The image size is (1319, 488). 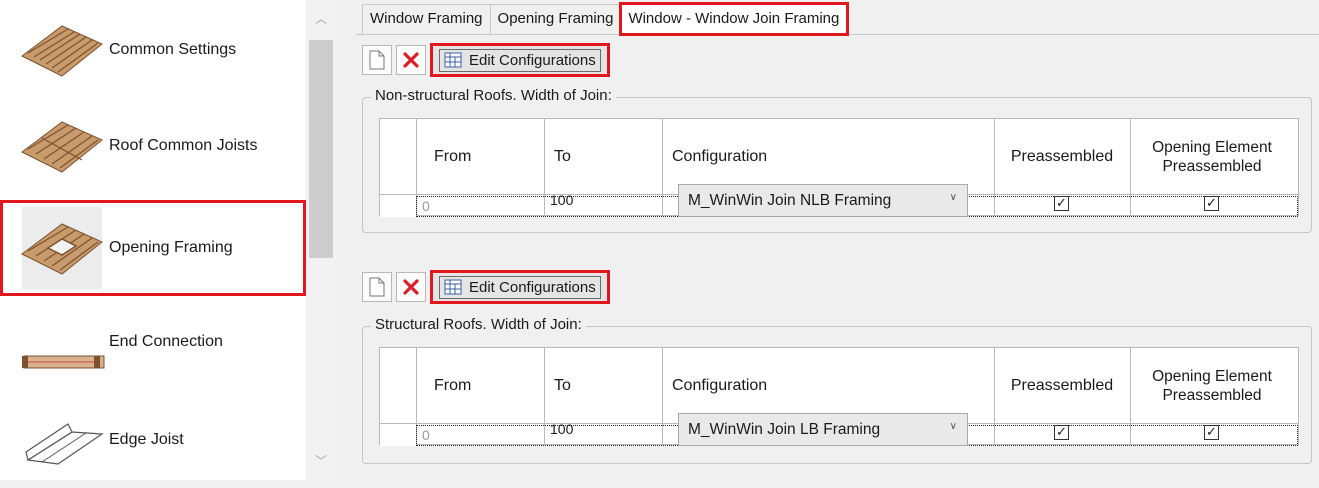 What do you see at coordinates (784, 429) in the screenshot?
I see `configuration-value: M_WinWin Join LB Framing` at bounding box center [784, 429].